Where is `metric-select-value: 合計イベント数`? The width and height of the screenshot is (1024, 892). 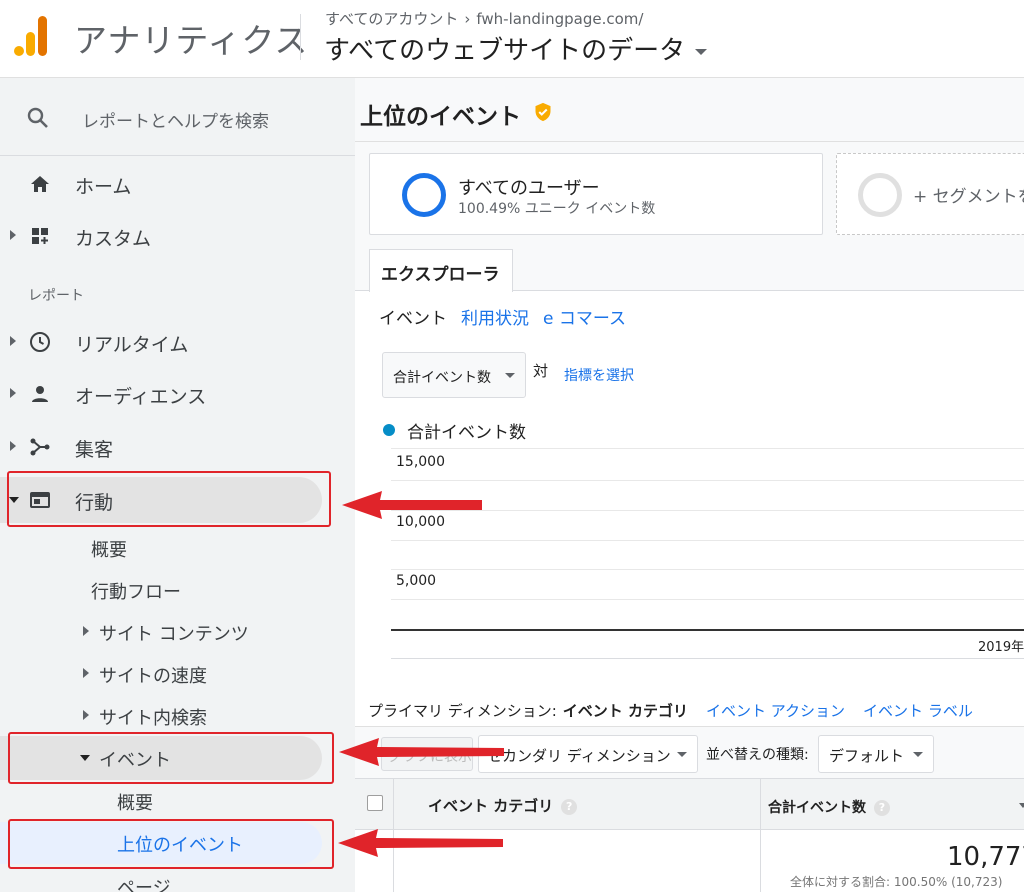
metric-select-value: 合計イベント数 is located at coordinates (442, 378).